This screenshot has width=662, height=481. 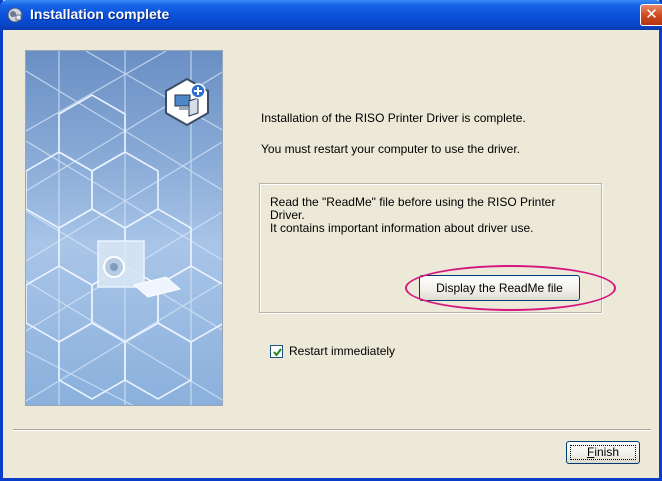 I want to click on printer-cube-graphic, so click(x=139, y=269).